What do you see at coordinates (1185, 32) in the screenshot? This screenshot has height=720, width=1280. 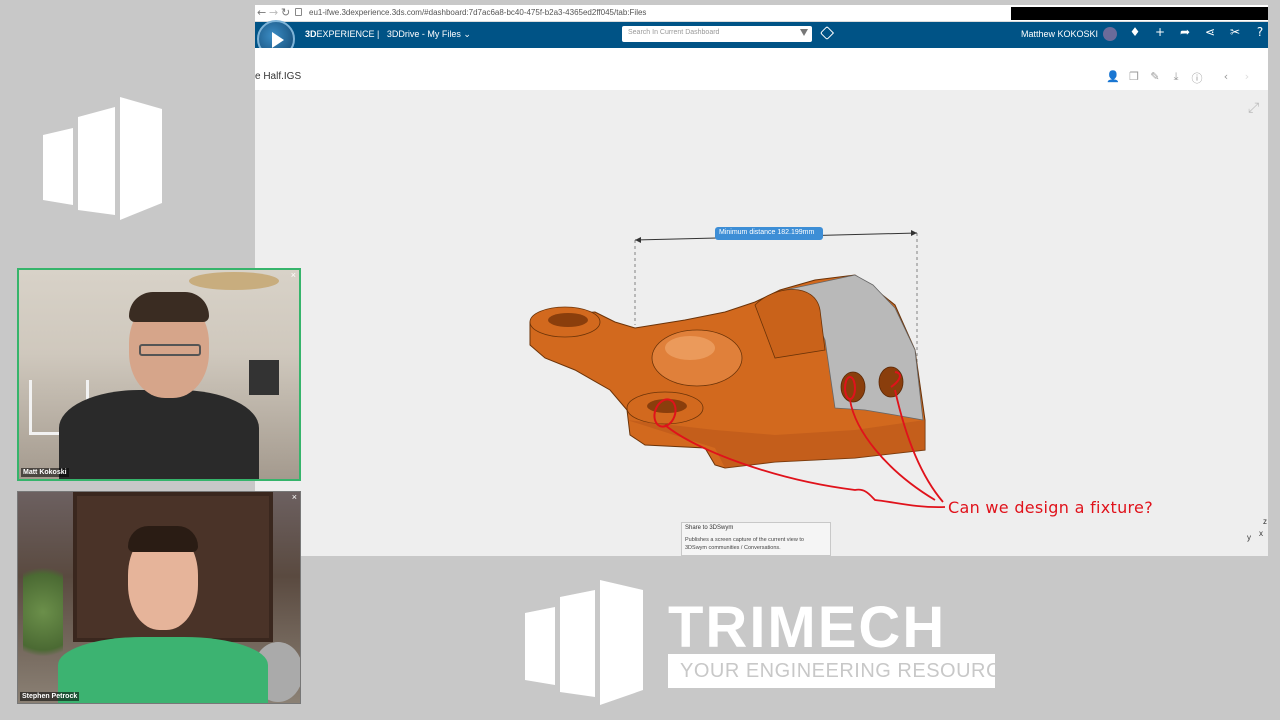 I see `share-icon: ➦` at bounding box center [1185, 32].